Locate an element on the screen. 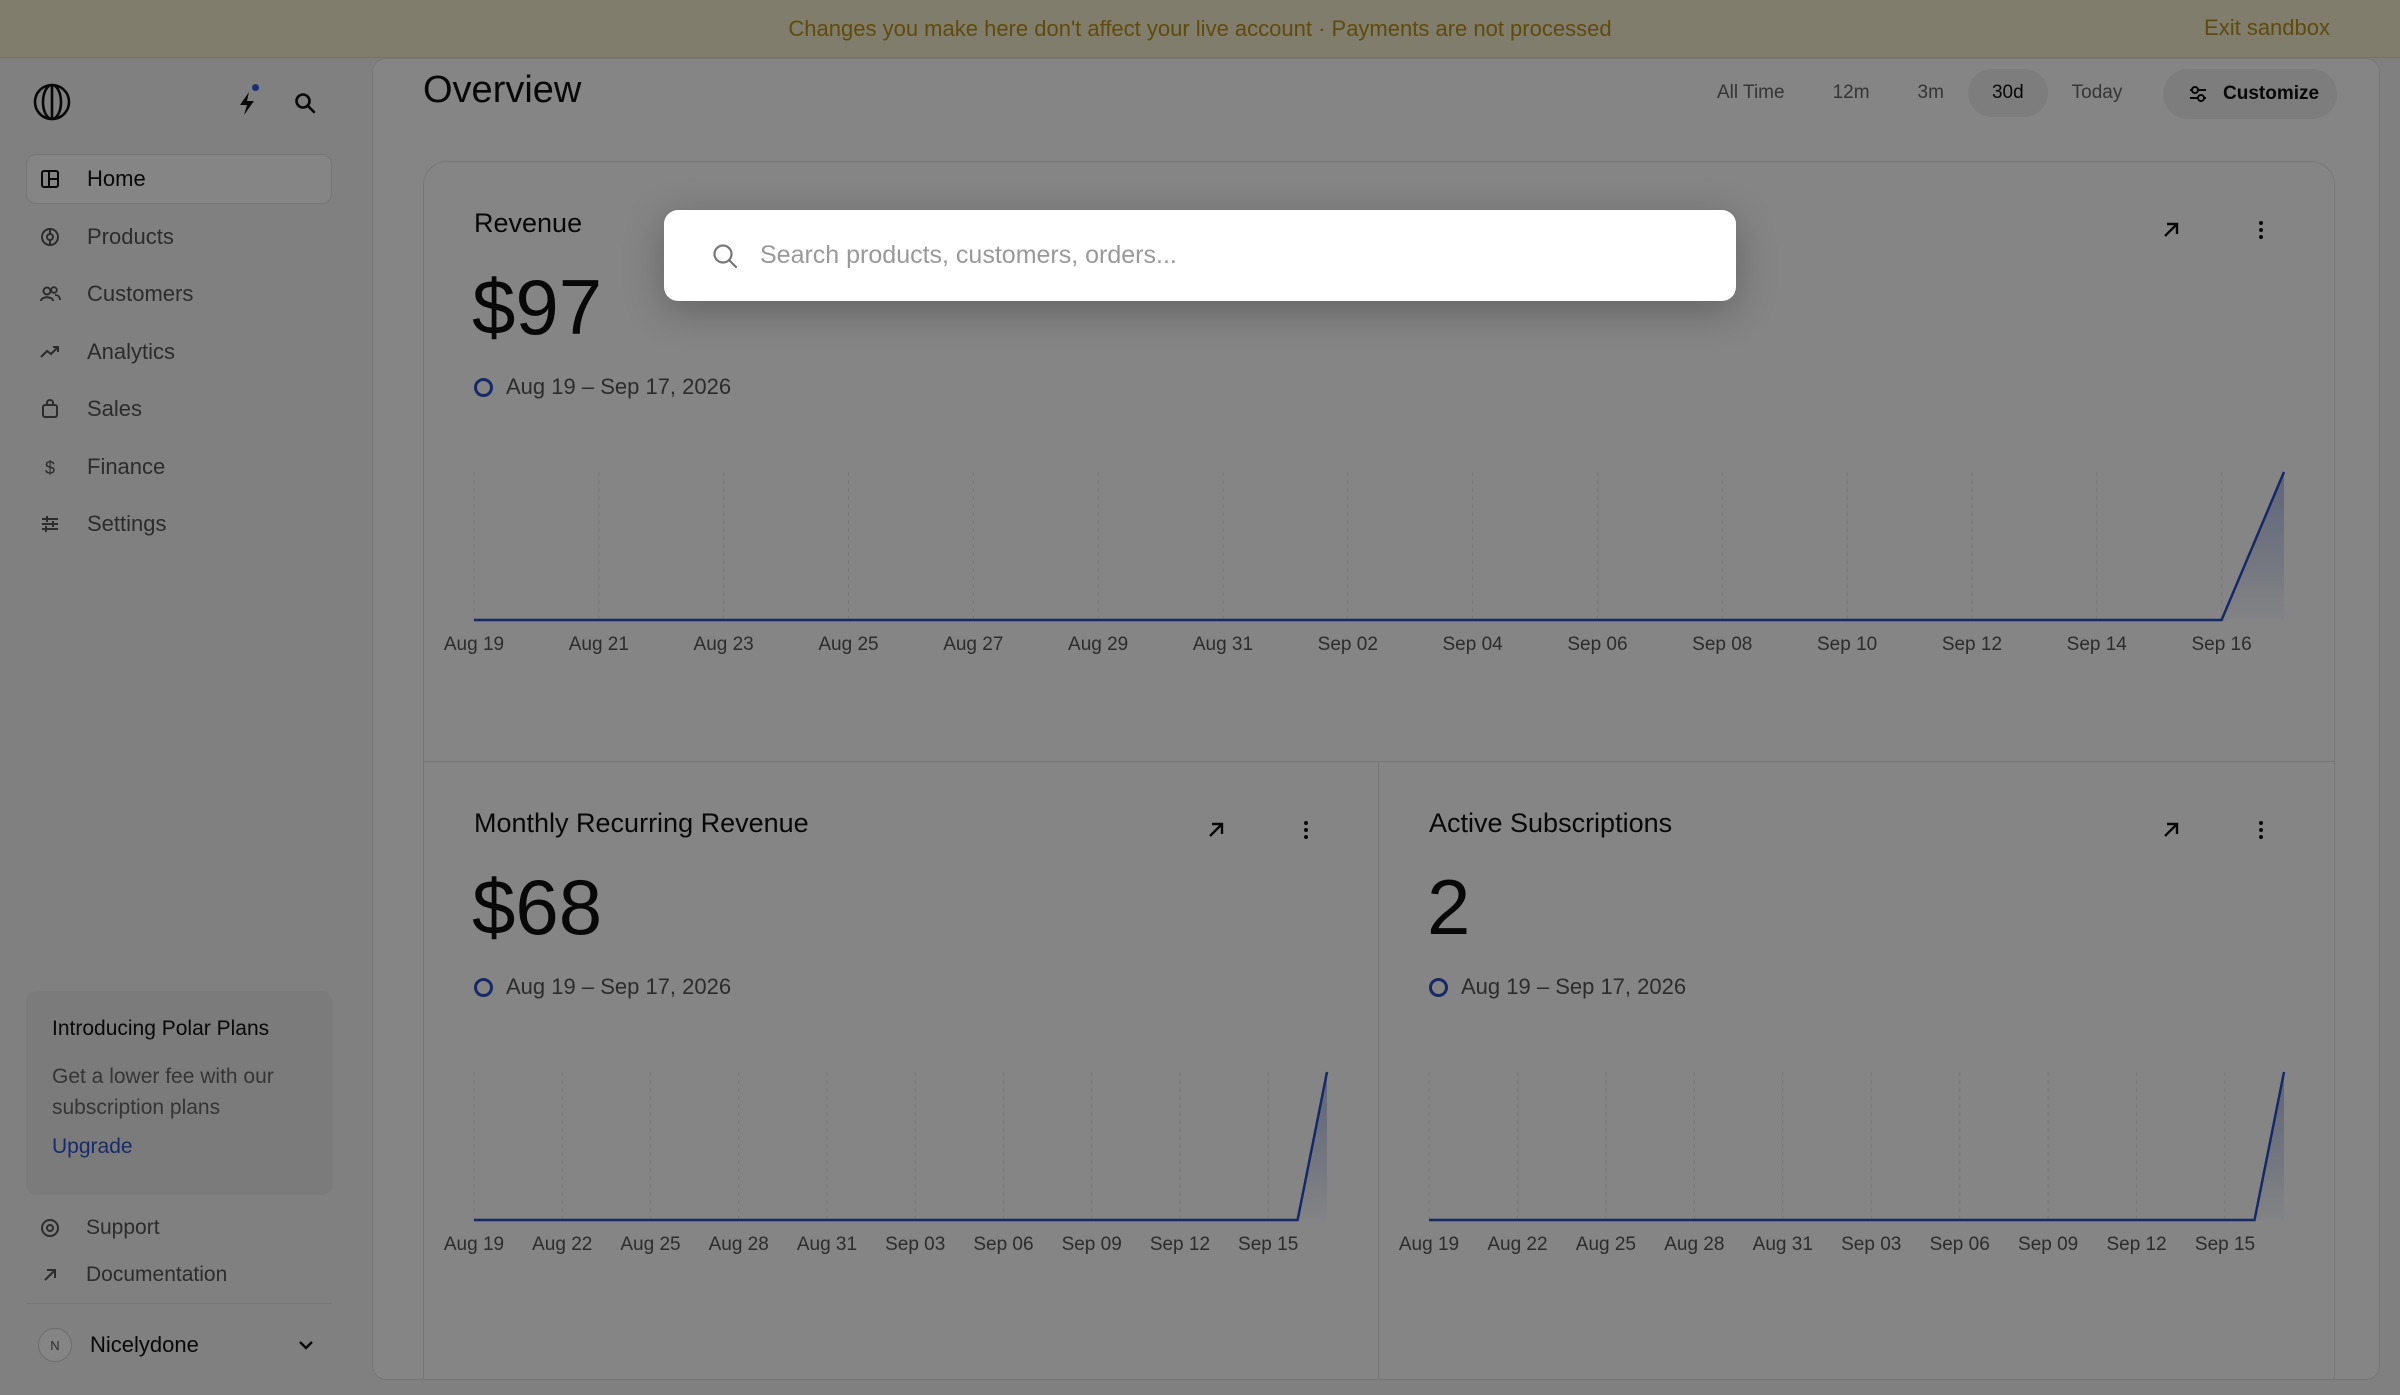 This screenshot has height=1395, width=2400. command-palette is located at coordinates (1200, 255).